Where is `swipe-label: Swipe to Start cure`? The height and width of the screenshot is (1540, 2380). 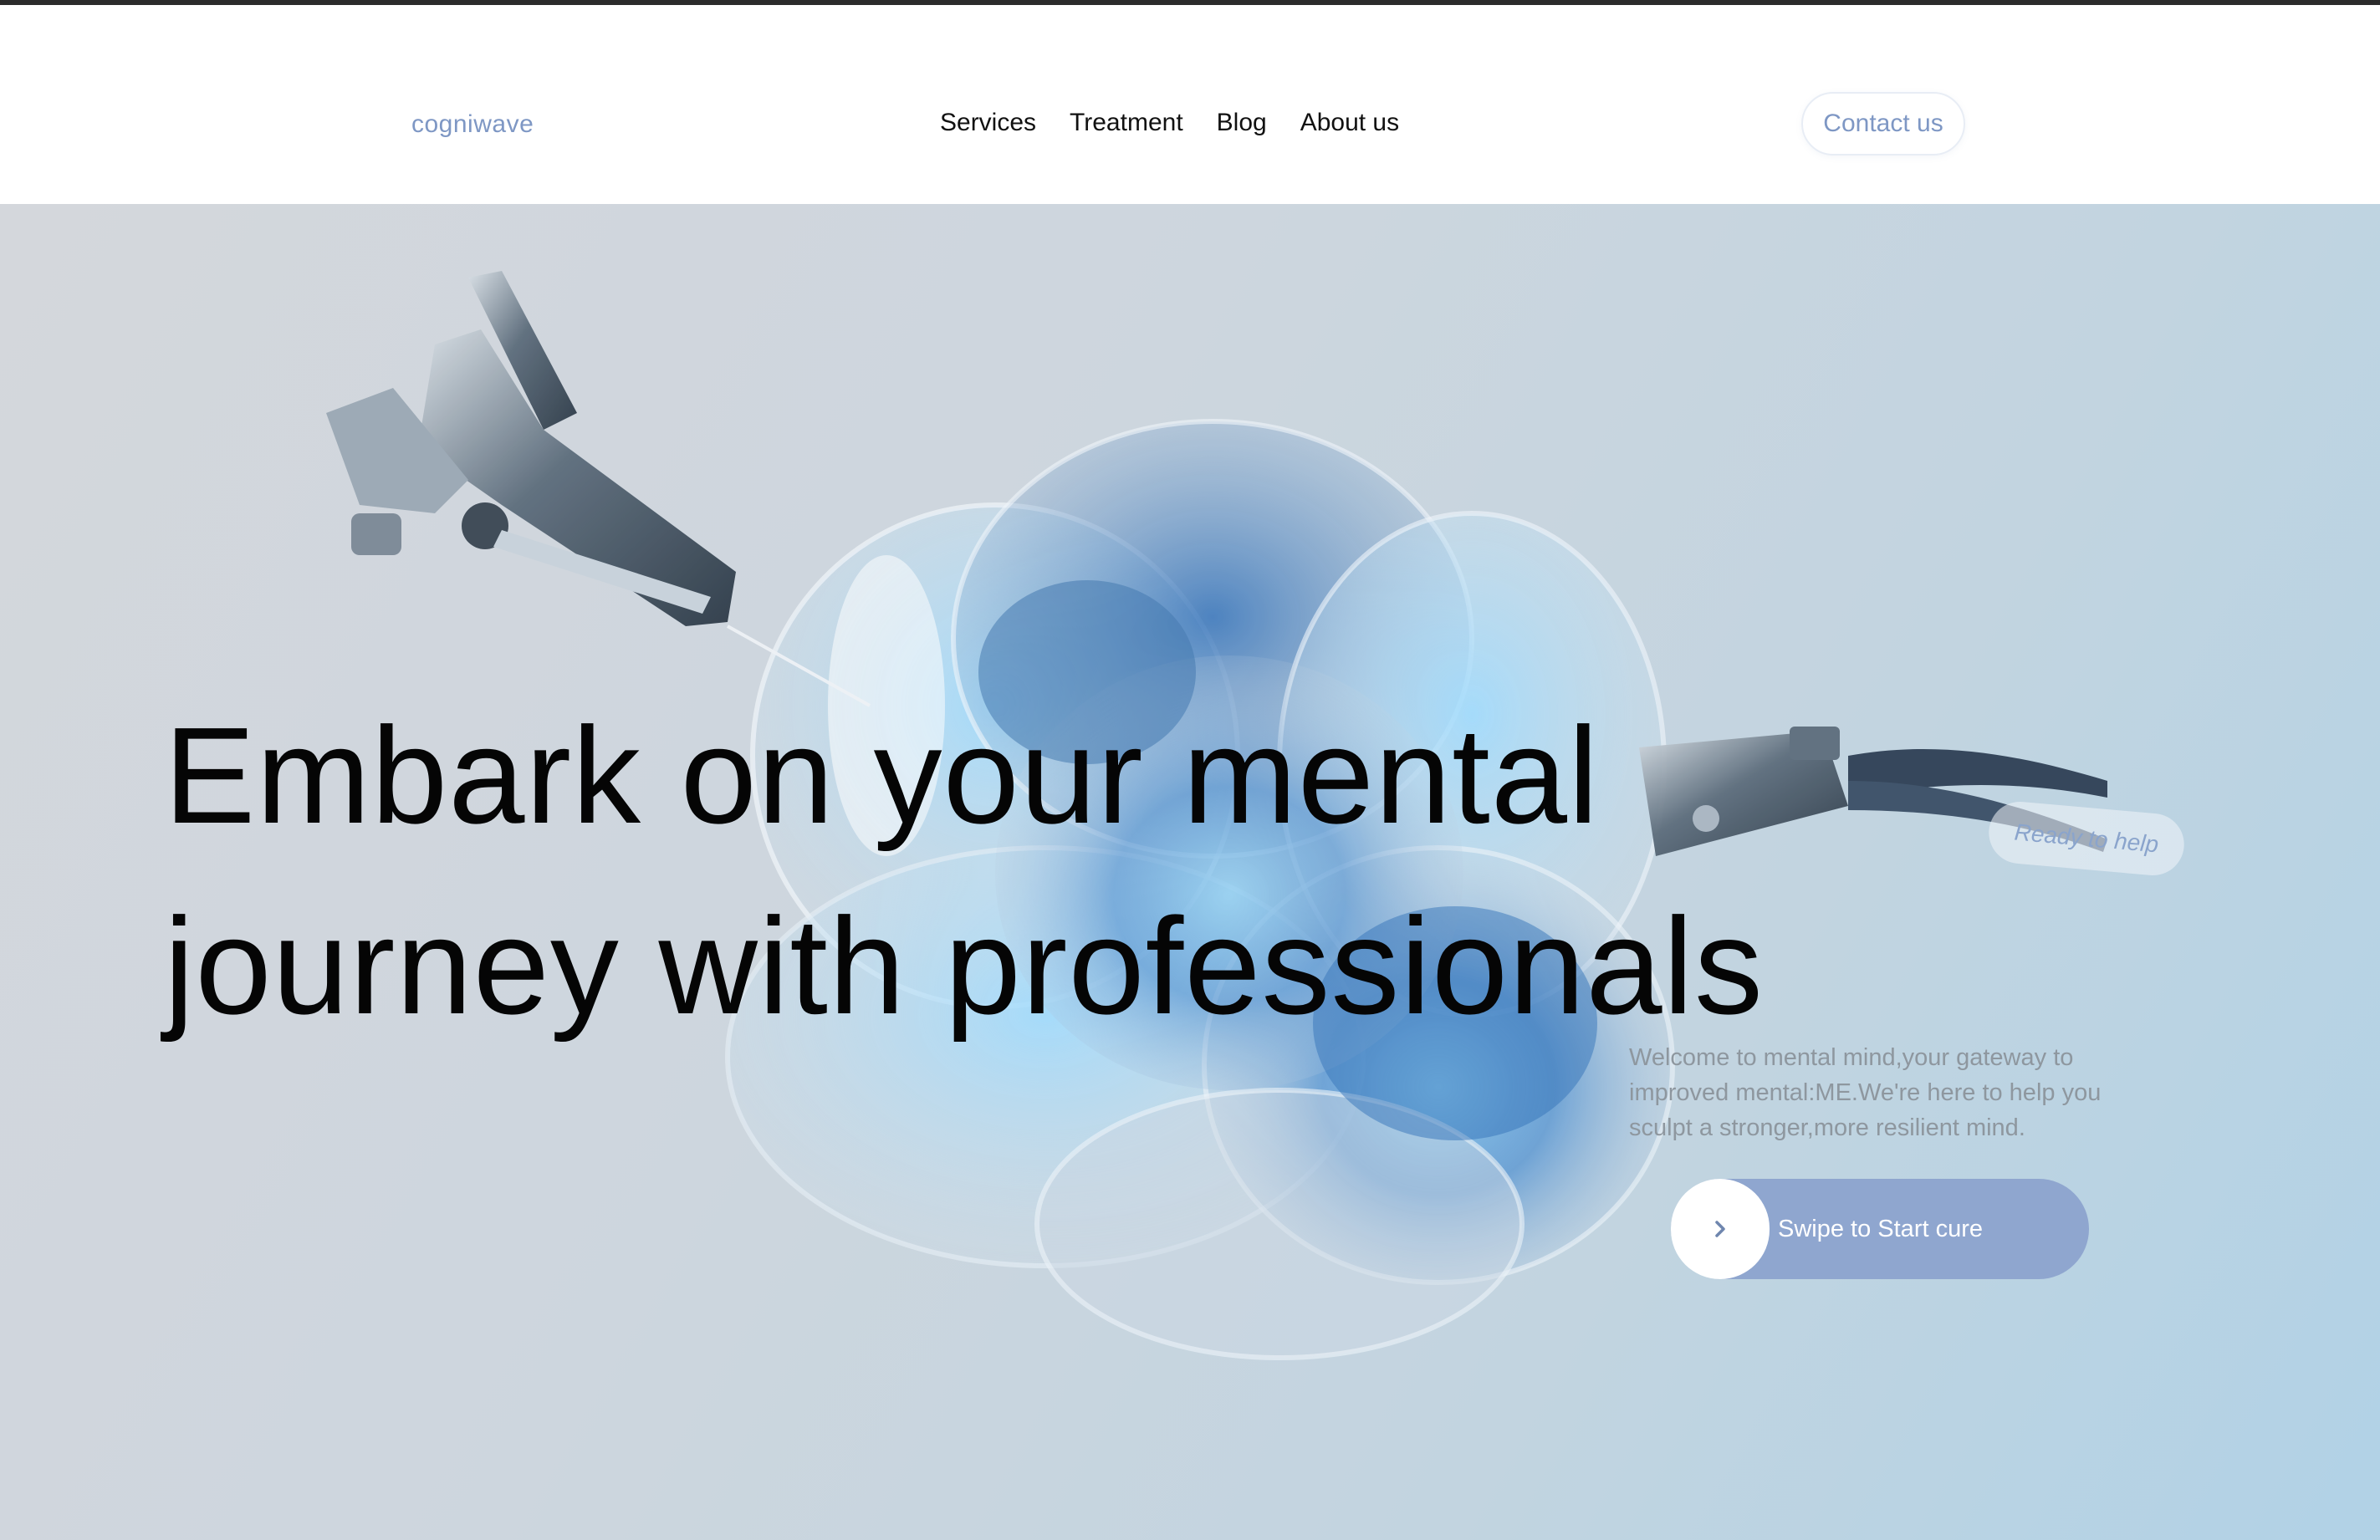 swipe-label: Swipe to Start cure is located at coordinates (1880, 1229).